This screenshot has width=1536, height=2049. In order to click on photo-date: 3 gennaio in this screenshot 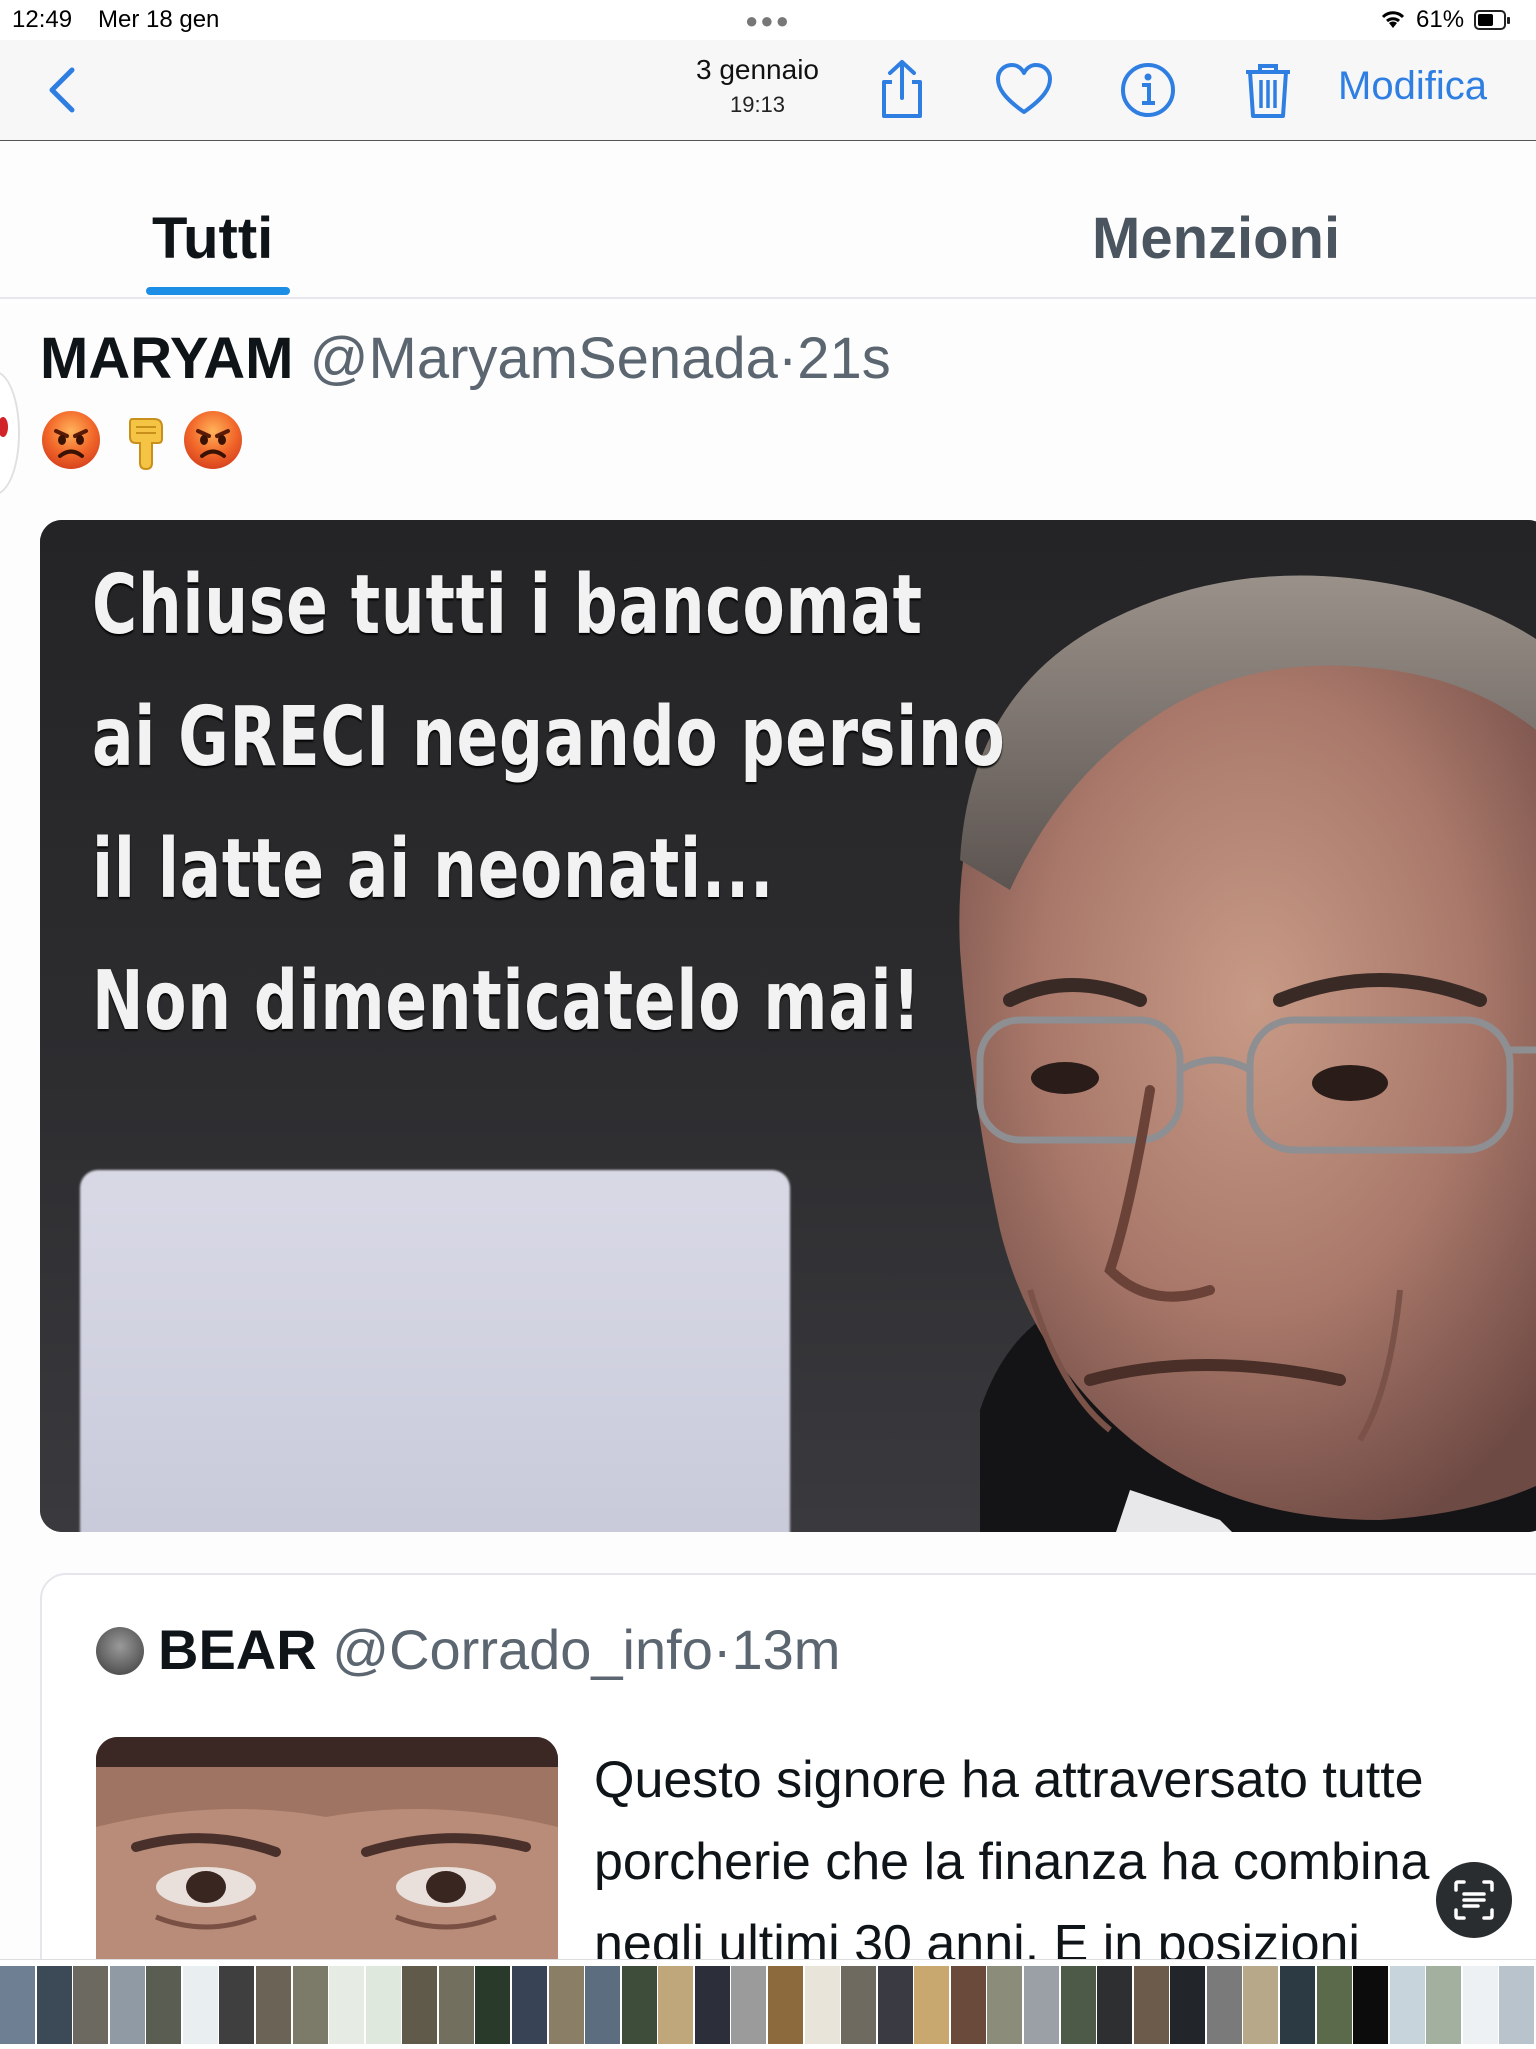, I will do `click(757, 69)`.